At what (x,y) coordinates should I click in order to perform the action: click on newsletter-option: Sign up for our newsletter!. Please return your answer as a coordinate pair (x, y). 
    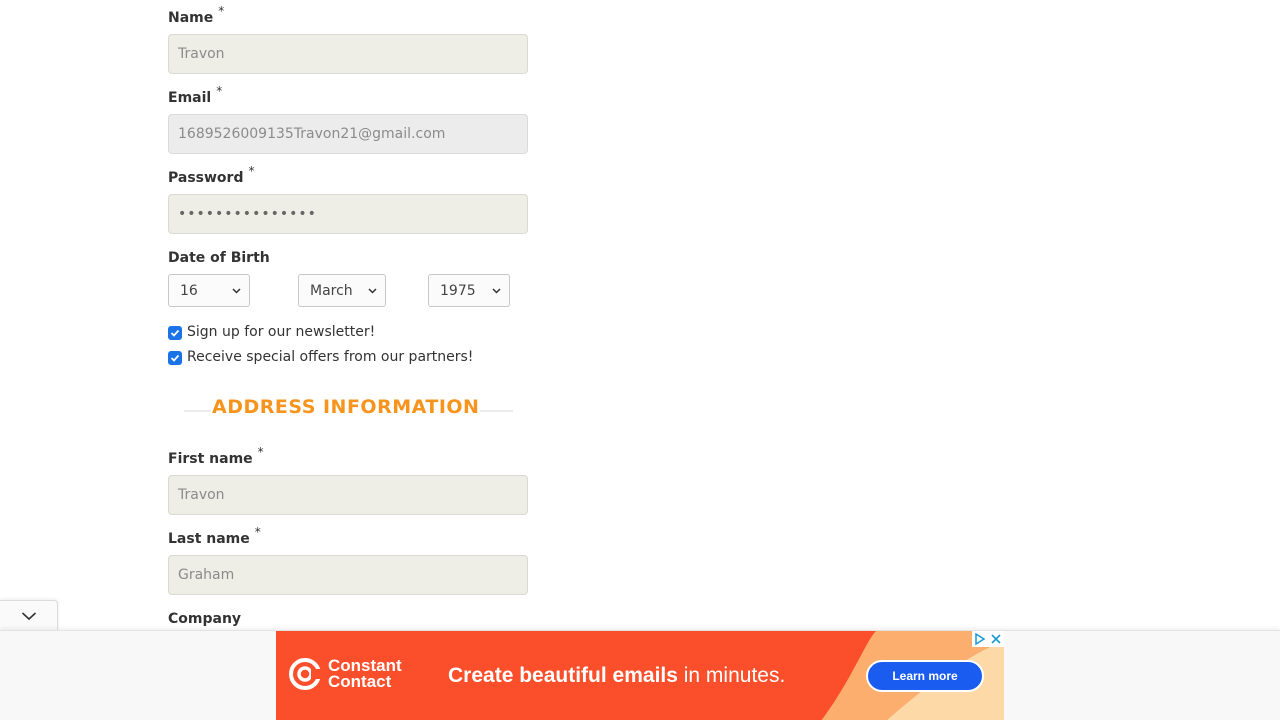
    Looking at the image, I should click on (271, 332).